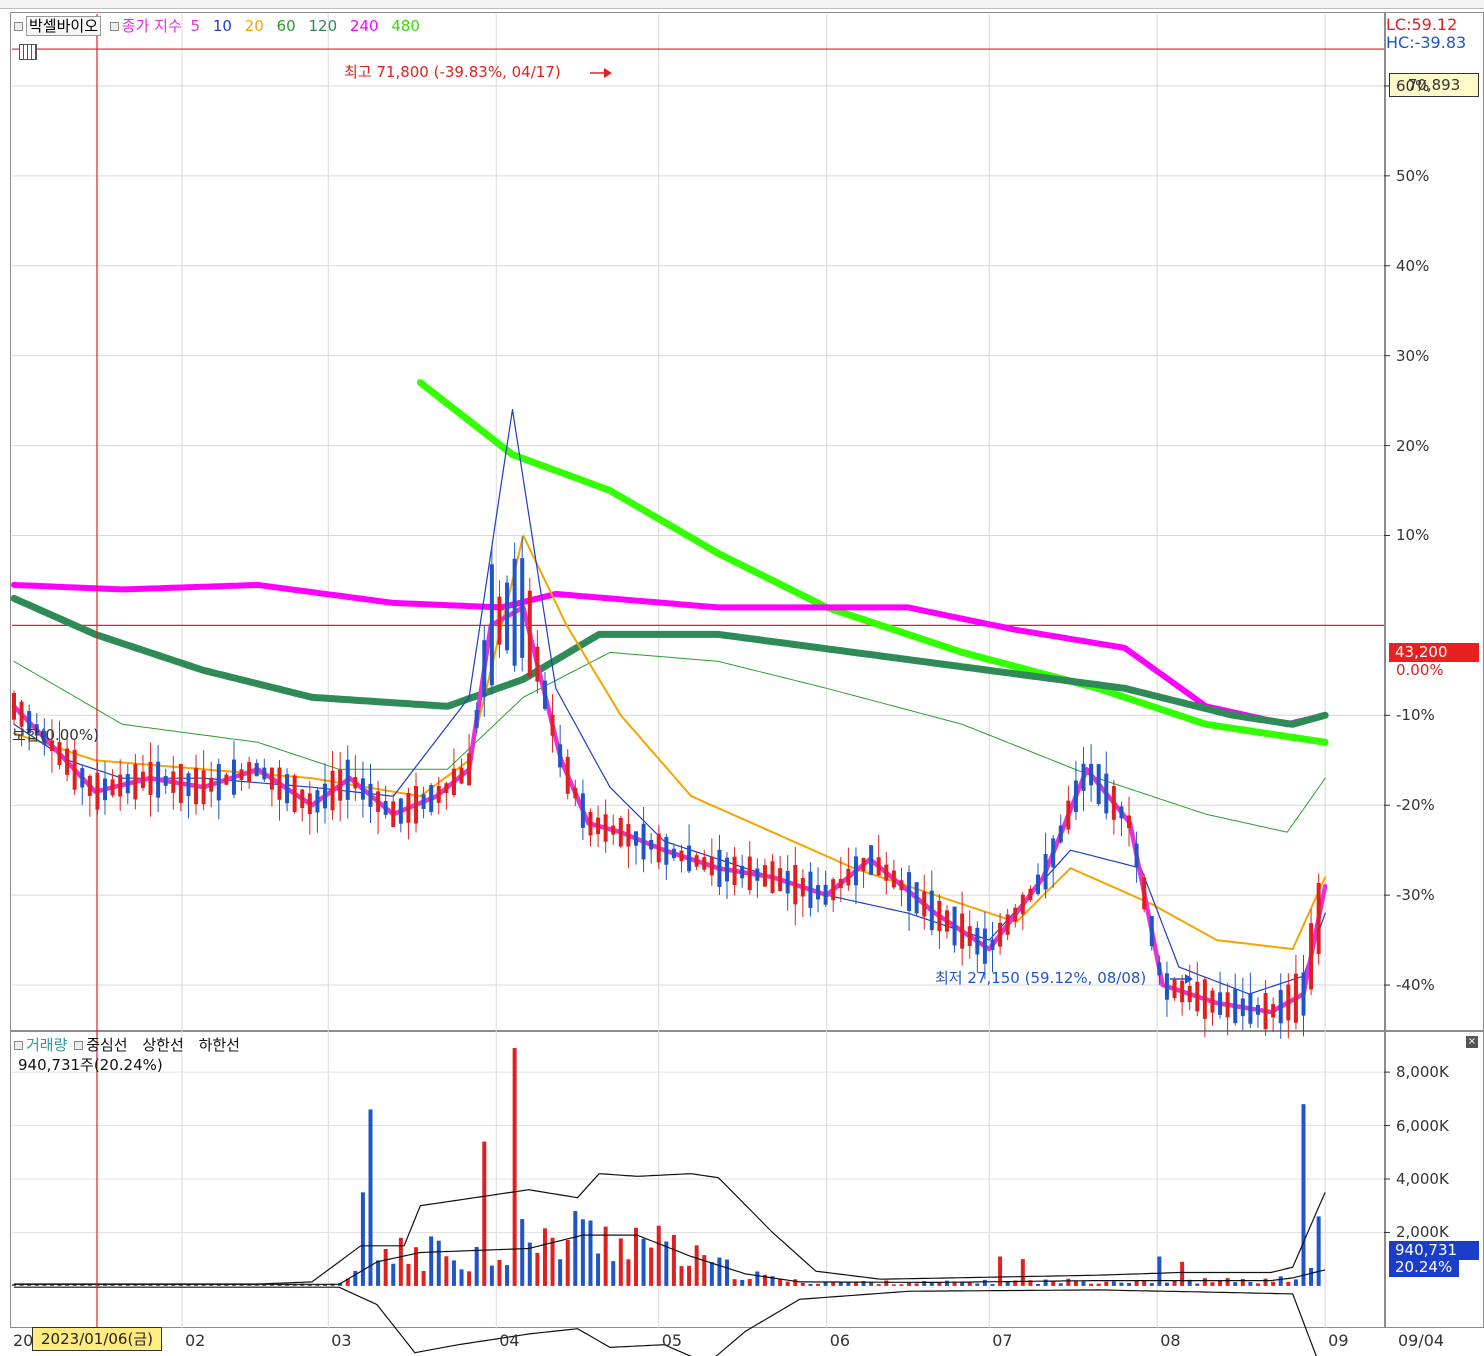 The height and width of the screenshot is (1356, 1484). What do you see at coordinates (106, 1045) in the screenshot?
I see `legend-center-line: 중심선` at bounding box center [106, 1045].